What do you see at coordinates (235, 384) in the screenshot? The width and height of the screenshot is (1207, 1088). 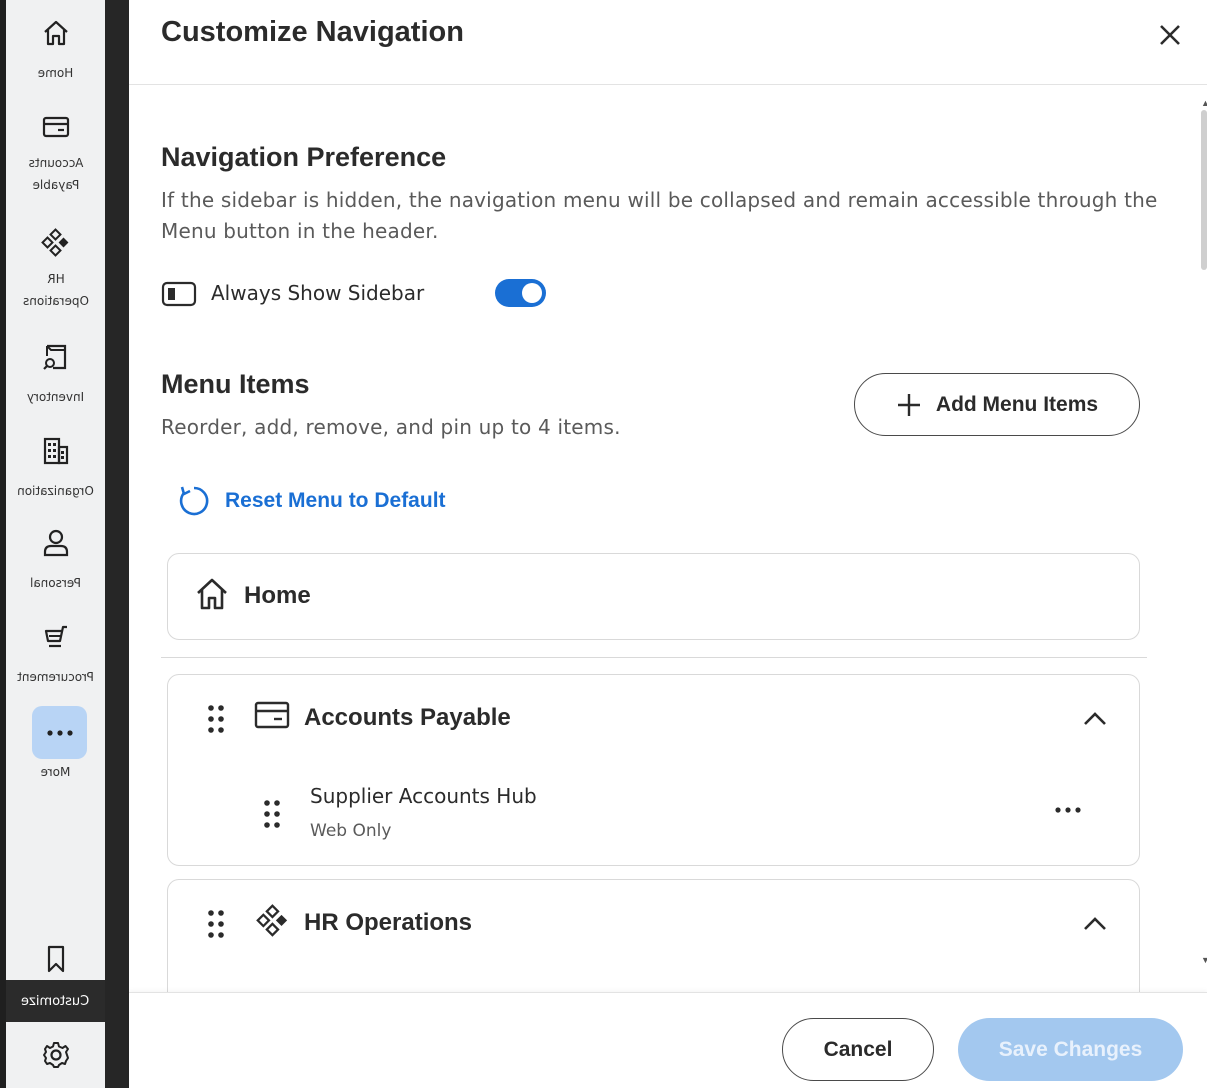 I see `menu-items-heading: Menu Items` at bounding box center [235, 384].